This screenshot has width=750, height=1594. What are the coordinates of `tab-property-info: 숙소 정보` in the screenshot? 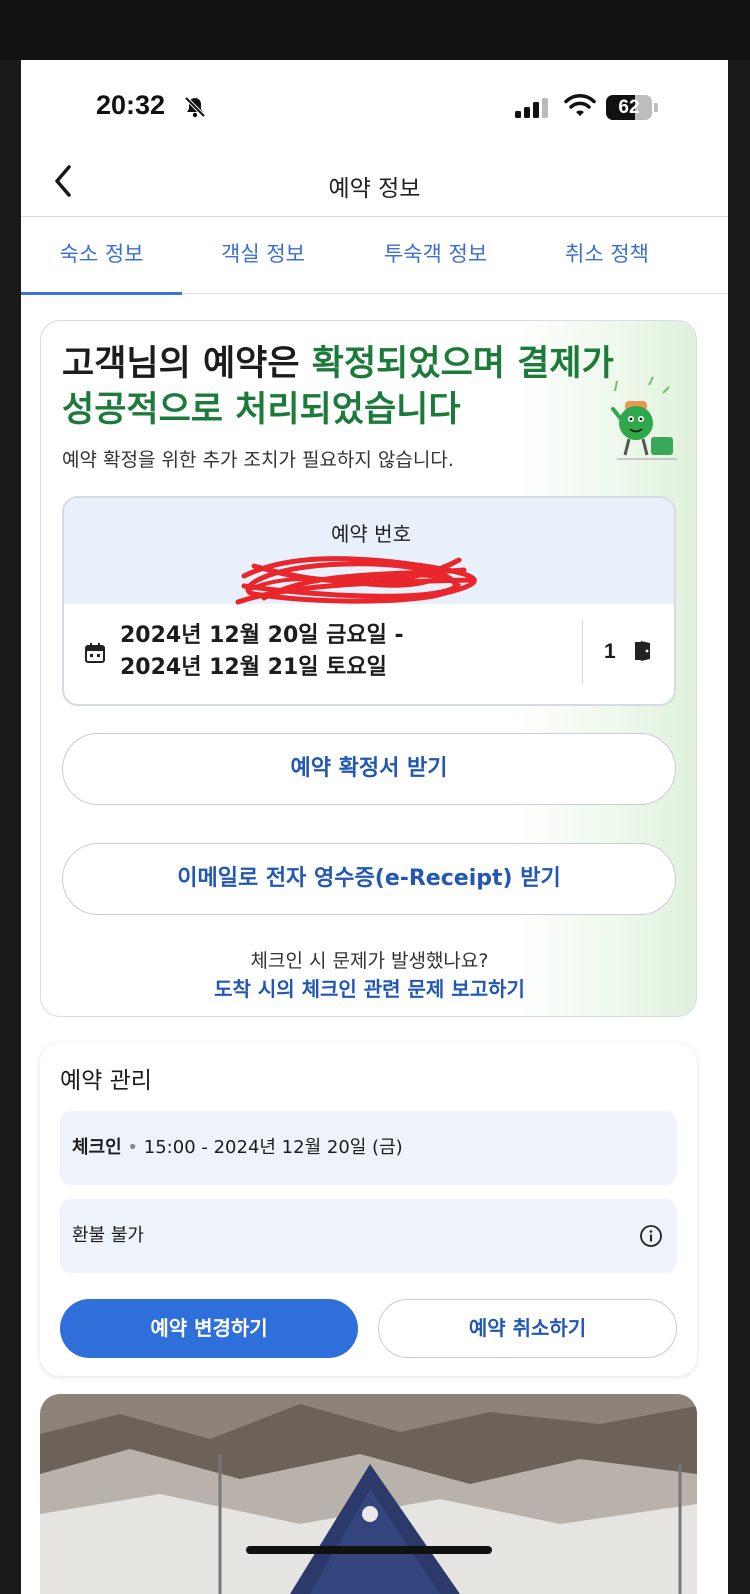 It's located at (101, 256).